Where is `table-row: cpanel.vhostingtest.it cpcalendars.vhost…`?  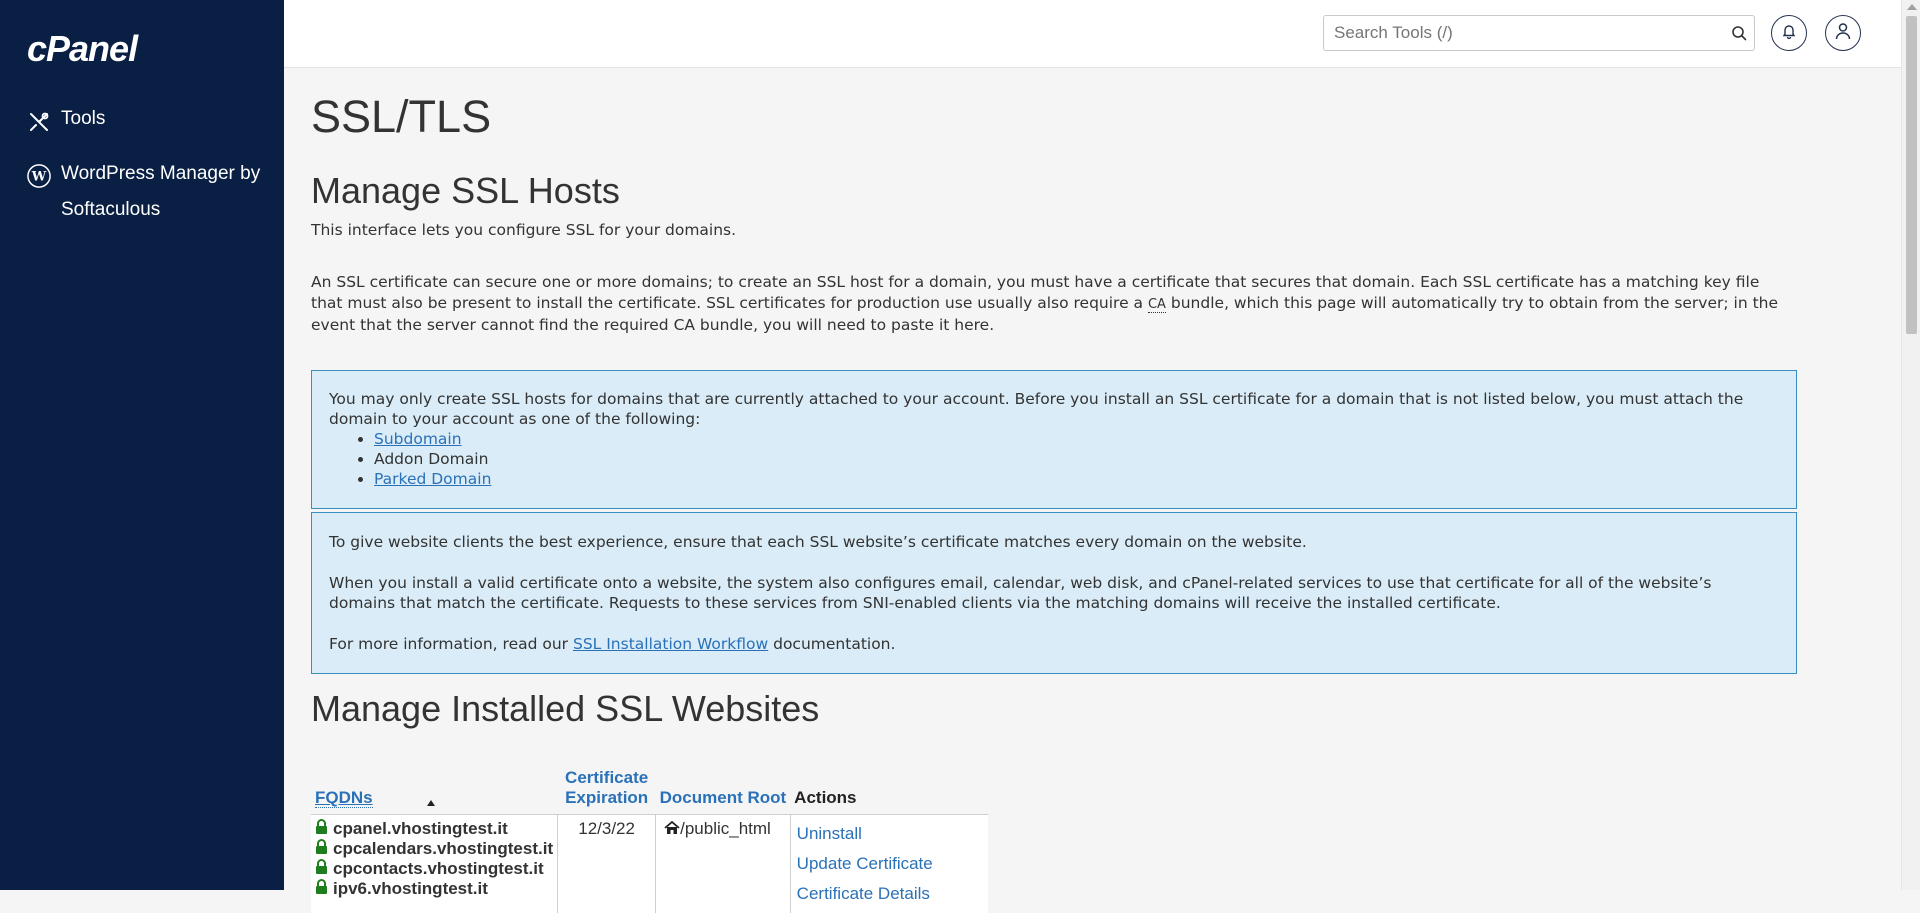
table-row: cpanel.vhostingtest.it cpcalendars.vhost… is located at coordinates (649, 864).